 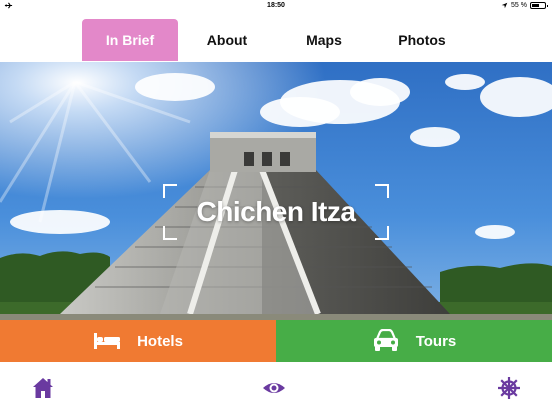 What do you see at coordinates (504, 5) in the screenshot?
I see `location-arrow-icon` at bounding box center [504, 5].